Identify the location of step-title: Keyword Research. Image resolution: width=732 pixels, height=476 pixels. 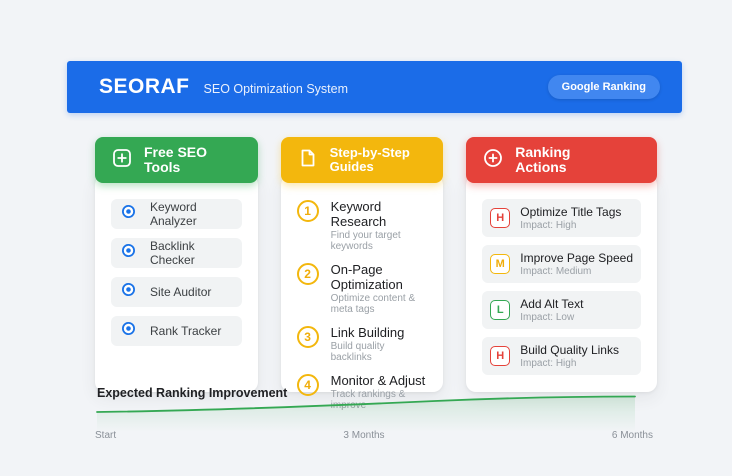
(358, 214).